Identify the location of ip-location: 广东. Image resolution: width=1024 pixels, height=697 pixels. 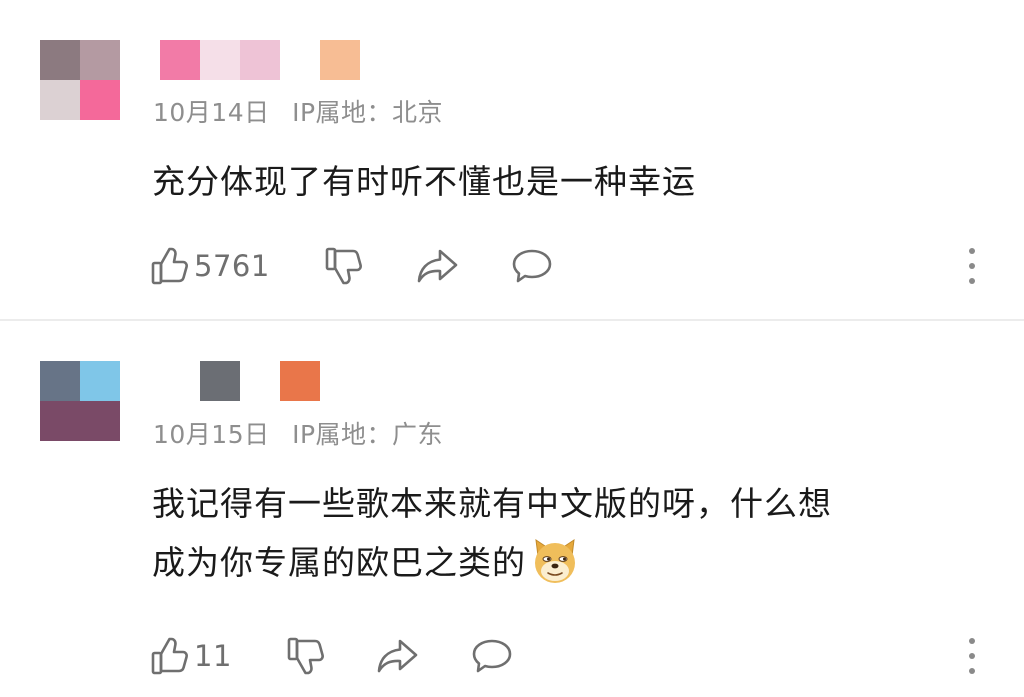
(418, 434).